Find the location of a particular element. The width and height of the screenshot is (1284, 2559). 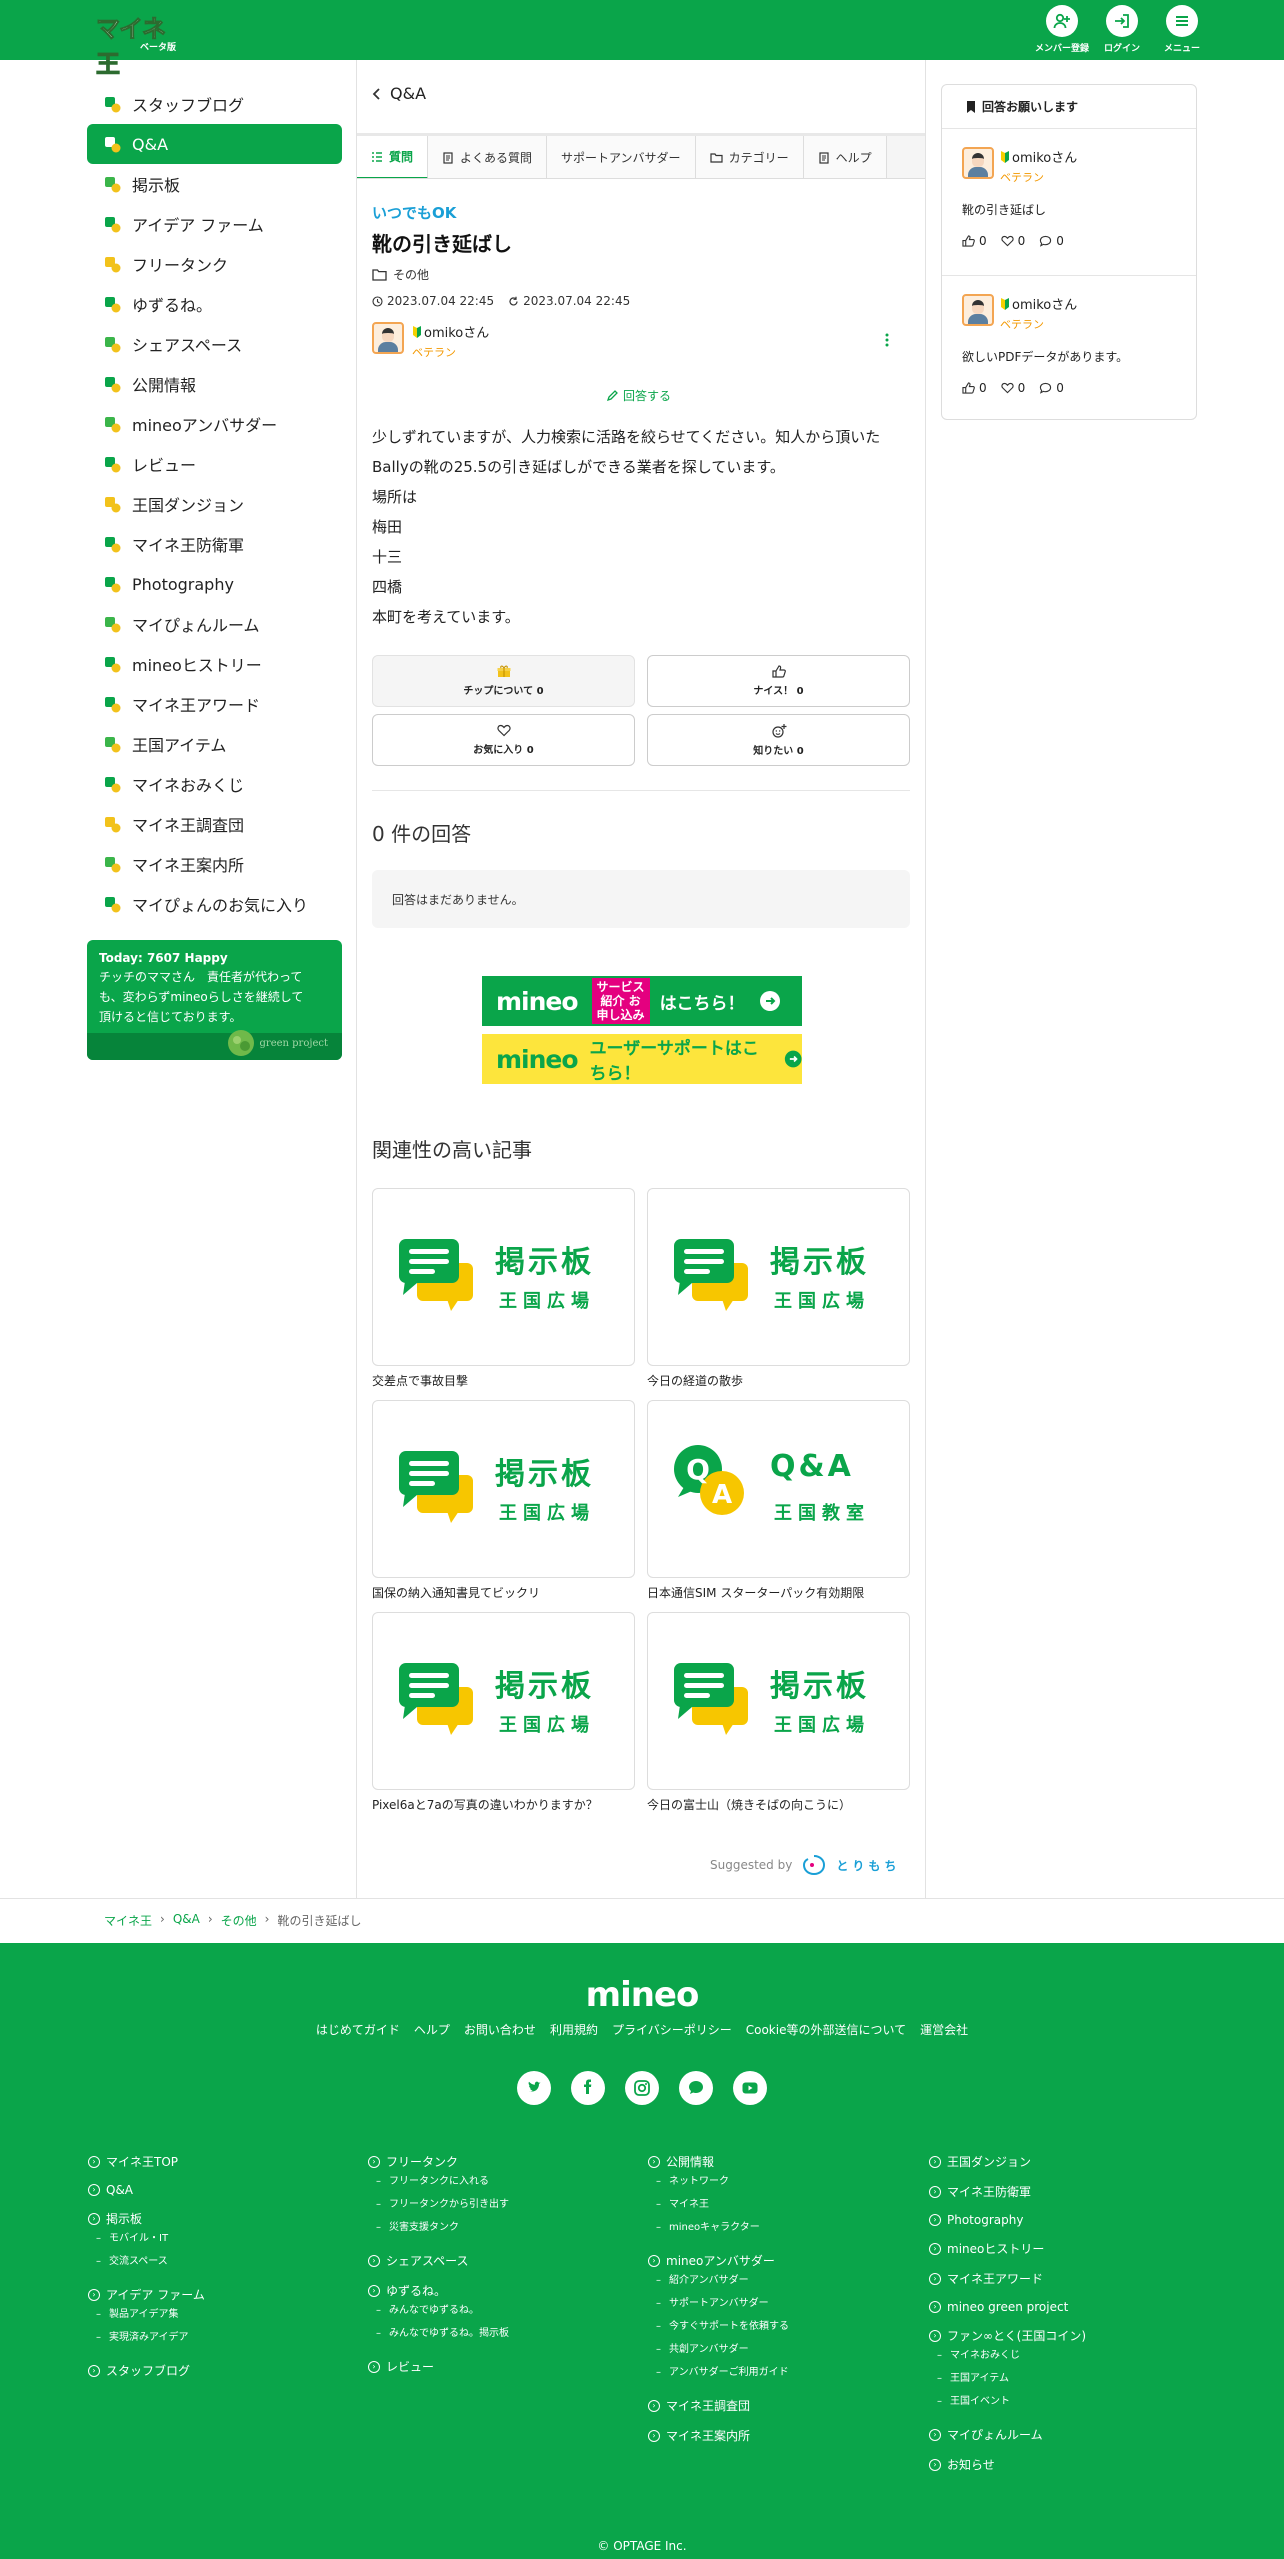

footer-nav-item: › mineoアンバサダー is located at coordinates (722, 2260).